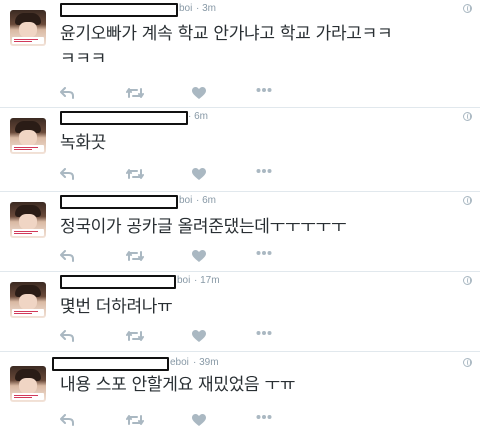 This screenshot has height=434, width=480. Describe the element at coordinates (83, 143) in the screenshot. I see `tweet-text-line: 녹화끗` at that location.